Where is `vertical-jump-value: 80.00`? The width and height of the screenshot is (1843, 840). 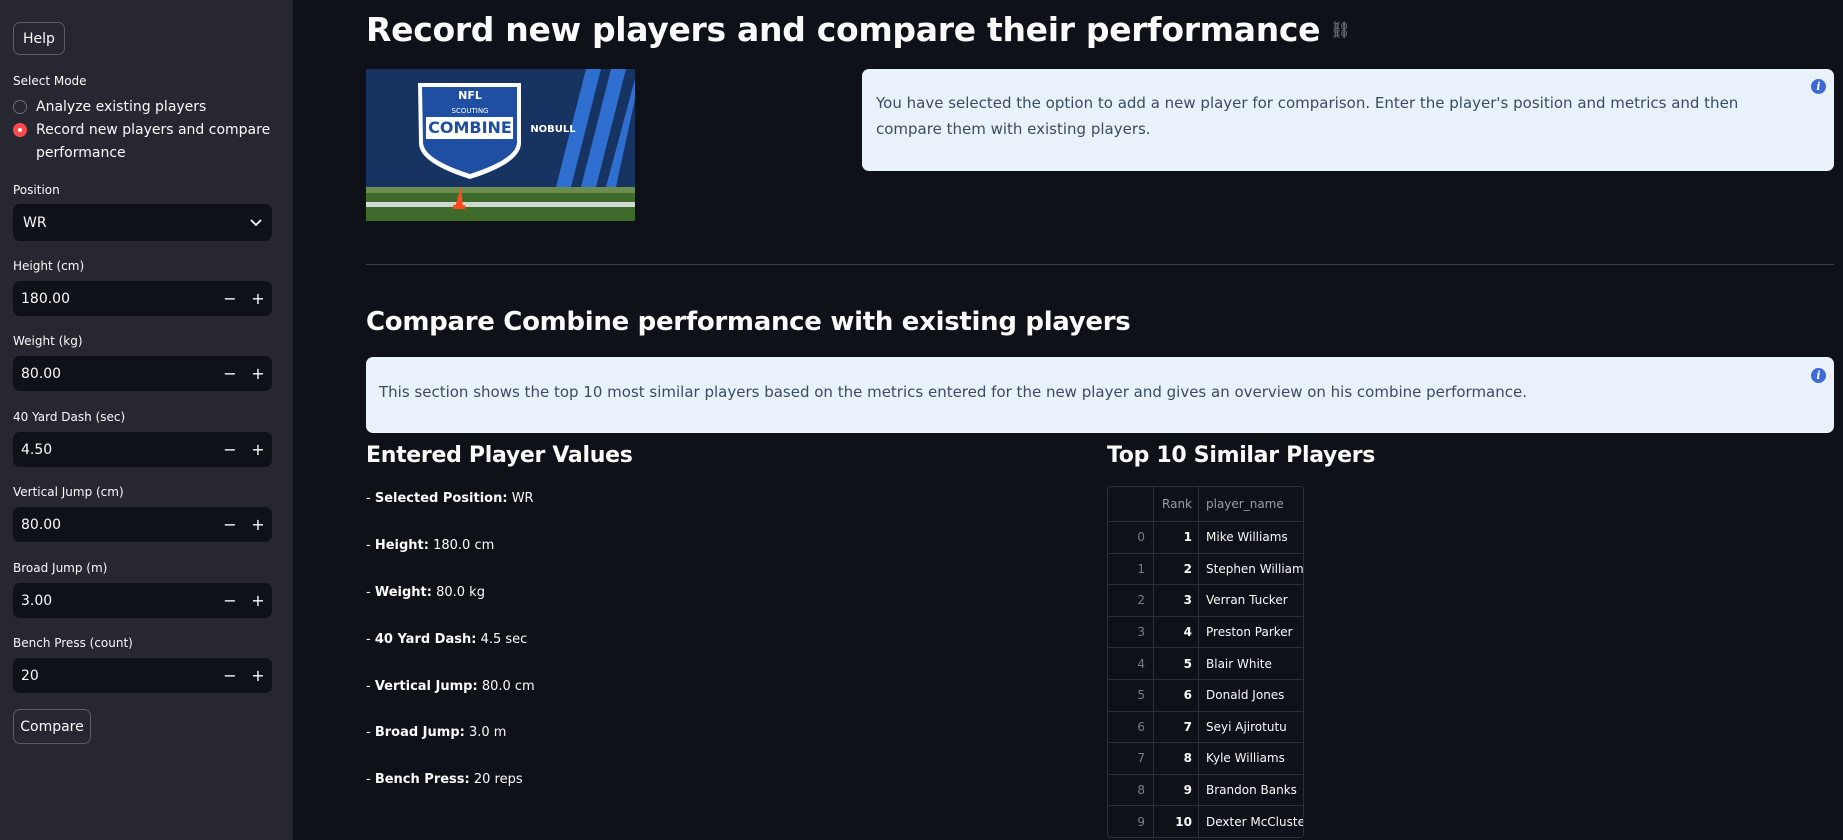 vertical-jump-value: 80.00 is located at coordinates (41, 524).